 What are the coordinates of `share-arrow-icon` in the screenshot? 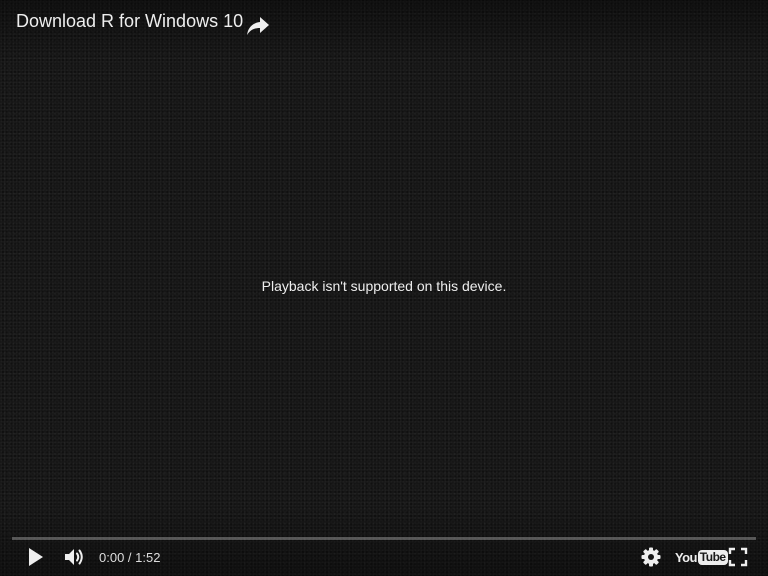 It's located at (258, 26).